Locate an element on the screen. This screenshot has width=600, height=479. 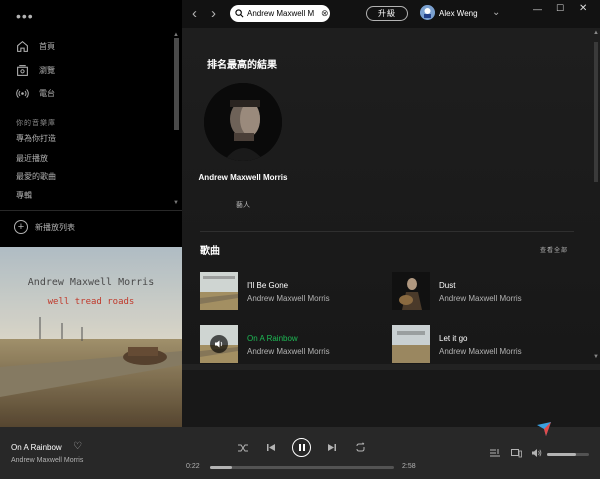
search-icon is located at coordinates (239, 13).